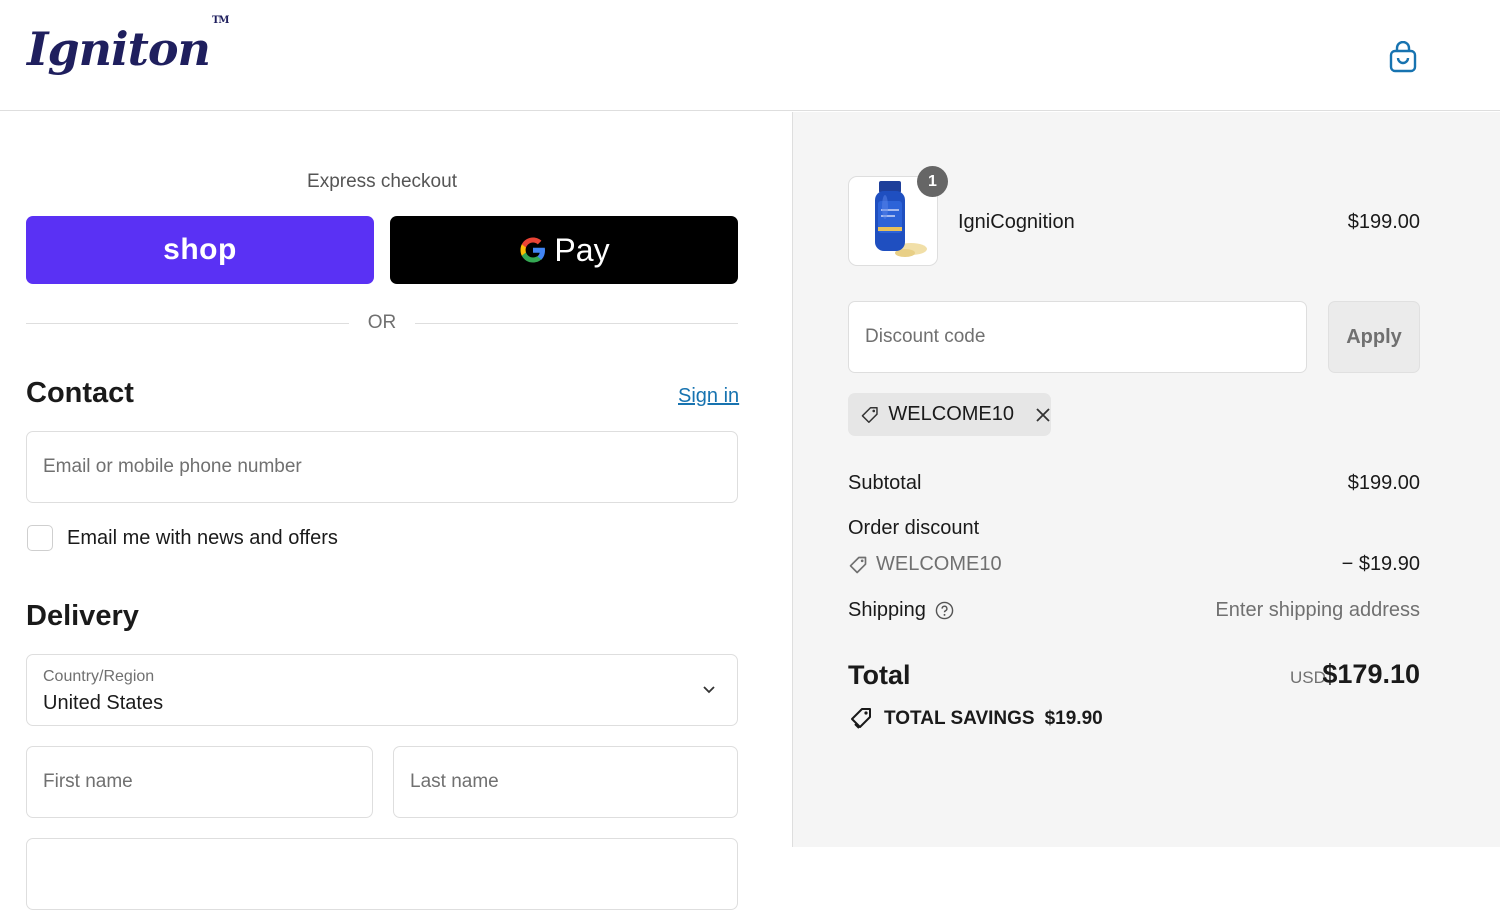  I want to click on remove-discount-button, so click(1043, 415).